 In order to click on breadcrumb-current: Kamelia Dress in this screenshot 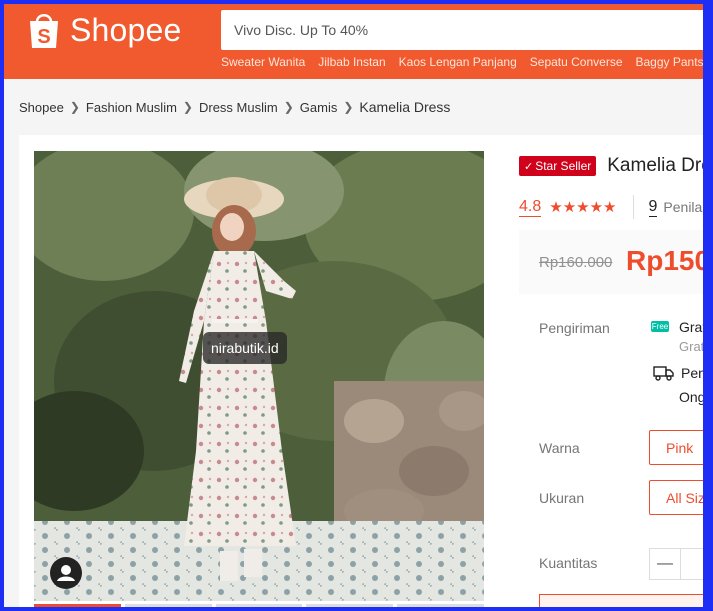, I will do `click(405, 107)`.